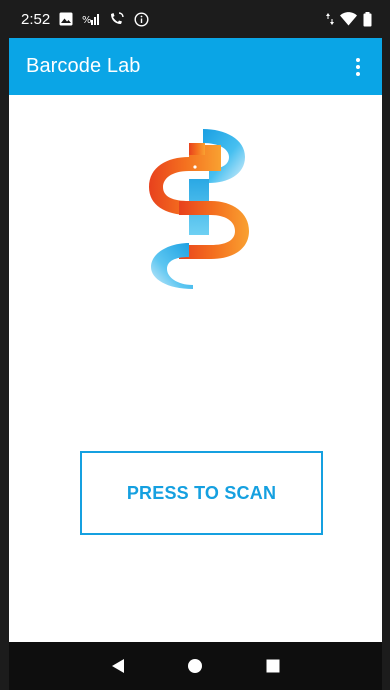 The height and width of the screenshot is (690, 390). I want to click on app-bar: Barcode Lab, so click(195, 66).